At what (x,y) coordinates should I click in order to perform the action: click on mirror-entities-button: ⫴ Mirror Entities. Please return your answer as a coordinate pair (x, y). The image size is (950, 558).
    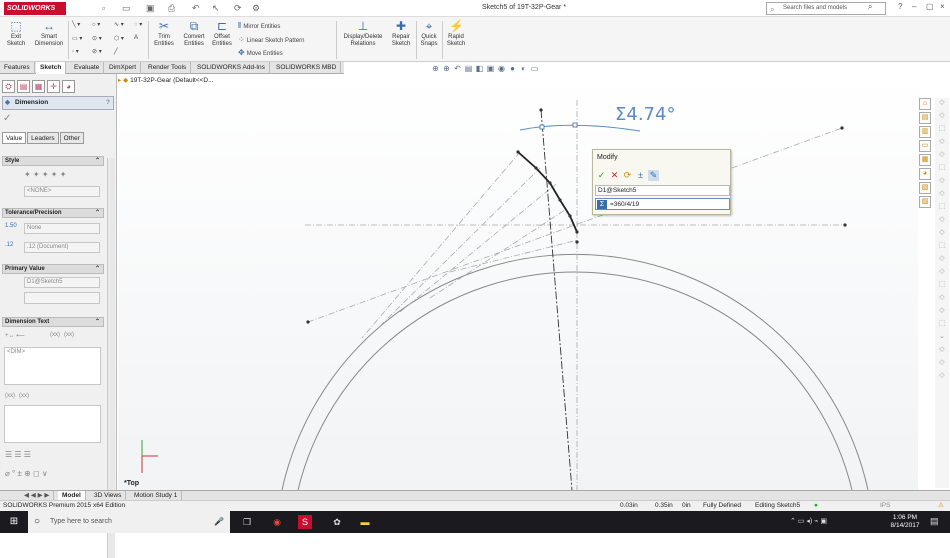
    Looking at the image, I should click on (259, 26).